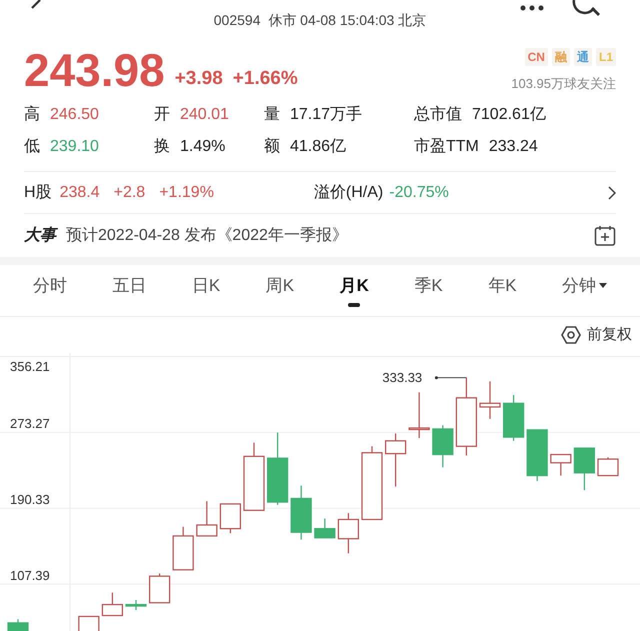 The width and height of the screenshot is (640, 631). Describe the element at coordinates (80, 192) in the screenshot. I see `h-share-price: 238.4` at that location.